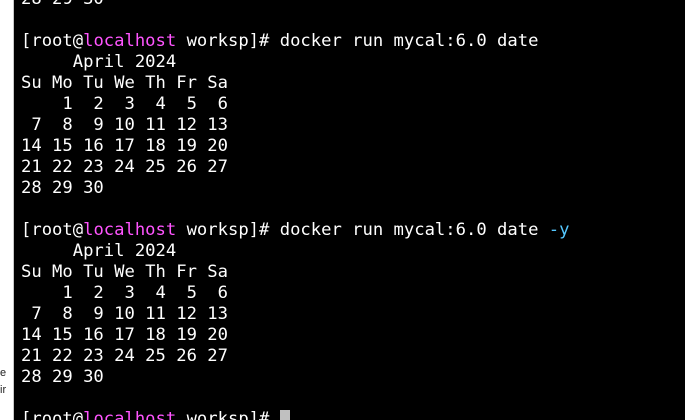 The image size is (685, 420). I want to click on active-prompt-line: [root@localhost worksp]#, so click(353, 414).